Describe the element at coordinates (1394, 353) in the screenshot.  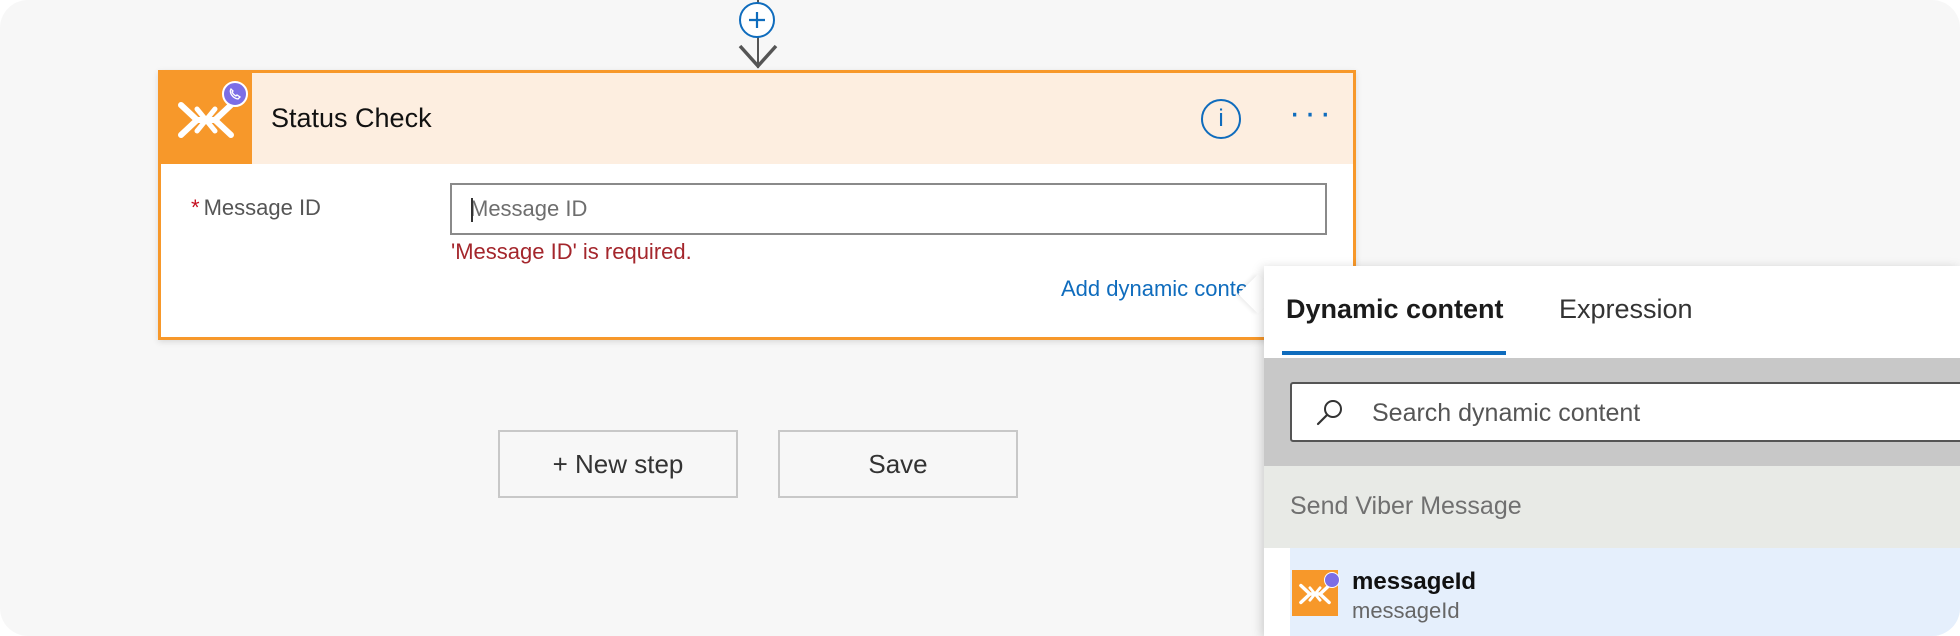
I see `active-tab-indicator` at that location.